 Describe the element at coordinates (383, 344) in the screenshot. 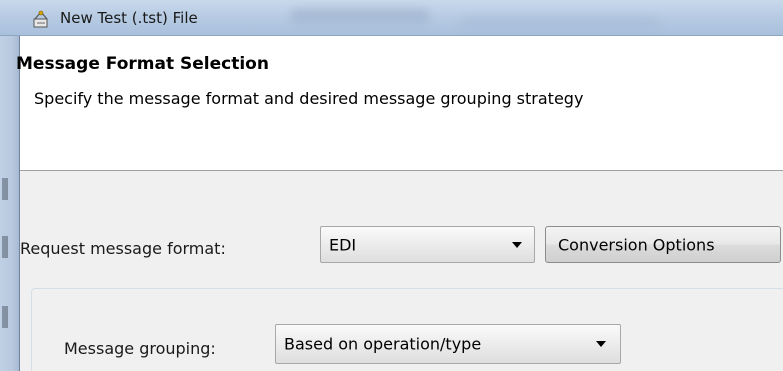

I see `message-grouping-value: Based on operation/type` at that location.